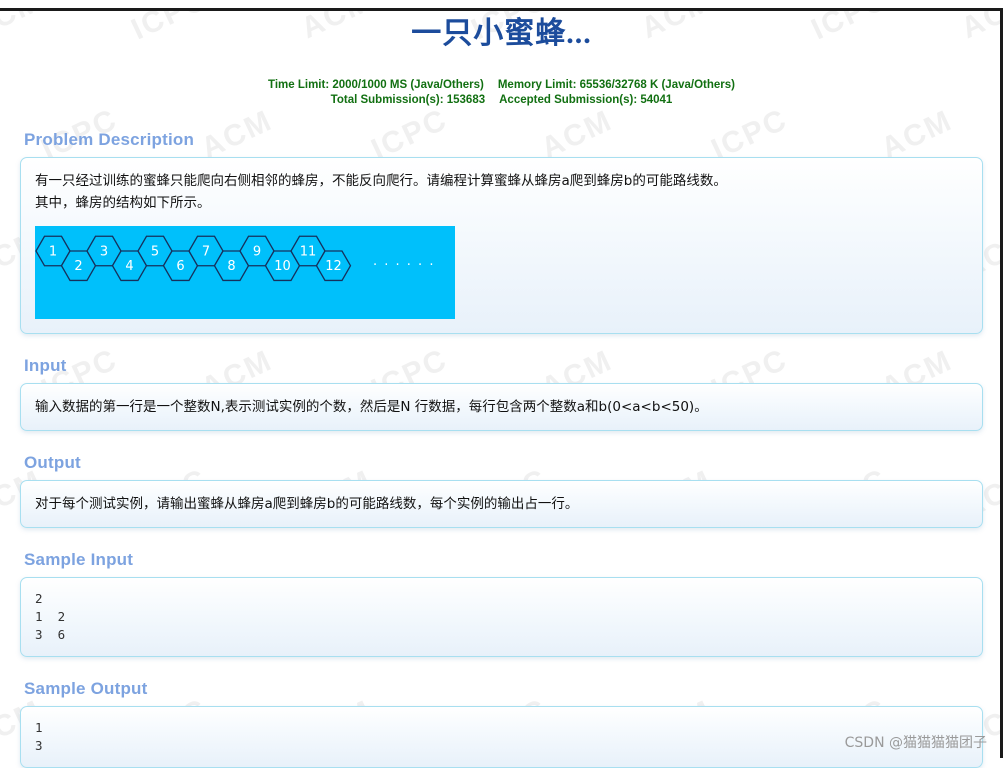 This screenshot has height=768, width=1003. I want to click on heading-input: Input, so click(45, 365).